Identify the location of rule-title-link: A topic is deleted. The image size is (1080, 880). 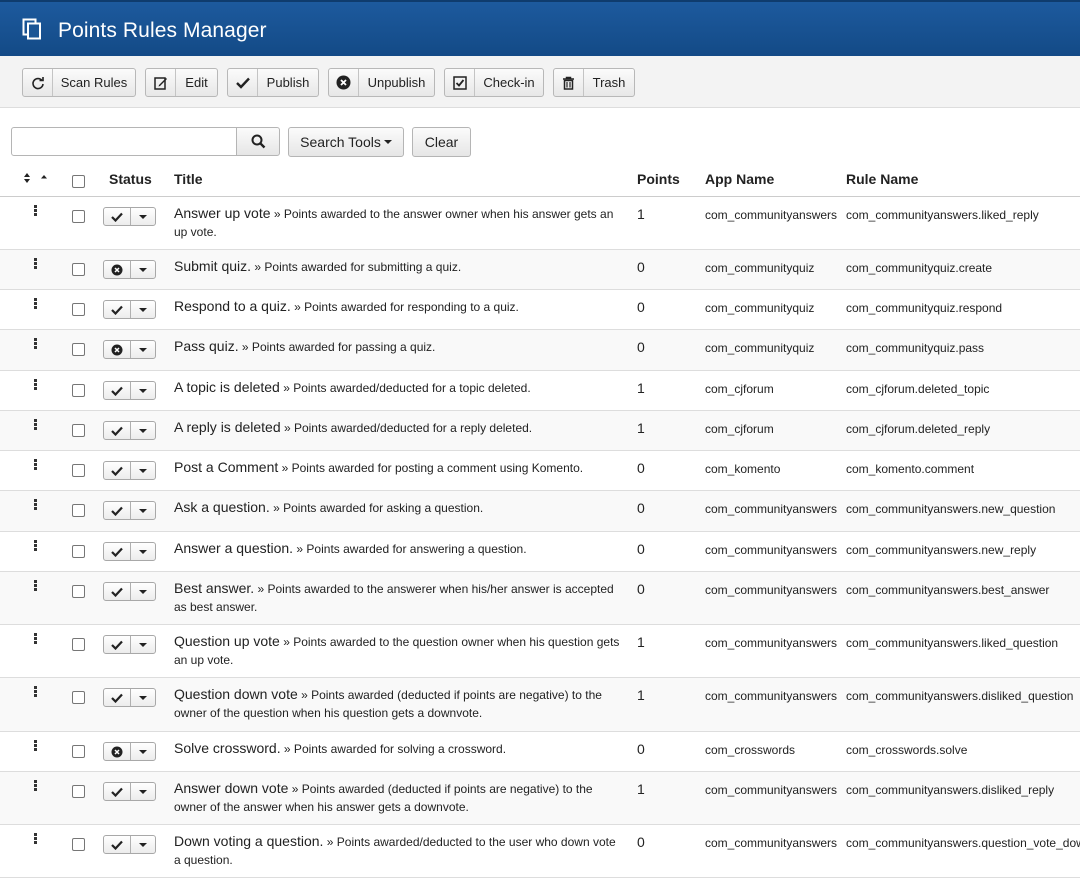
(227, 387).